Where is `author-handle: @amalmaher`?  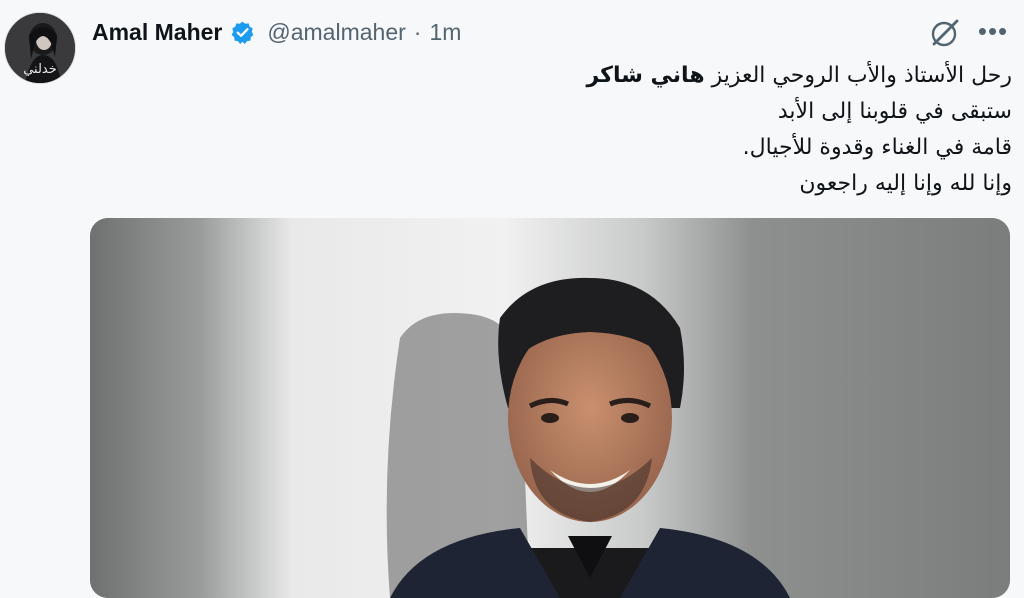 author-handle: @amalmaher is located at coordinates (336, 32).